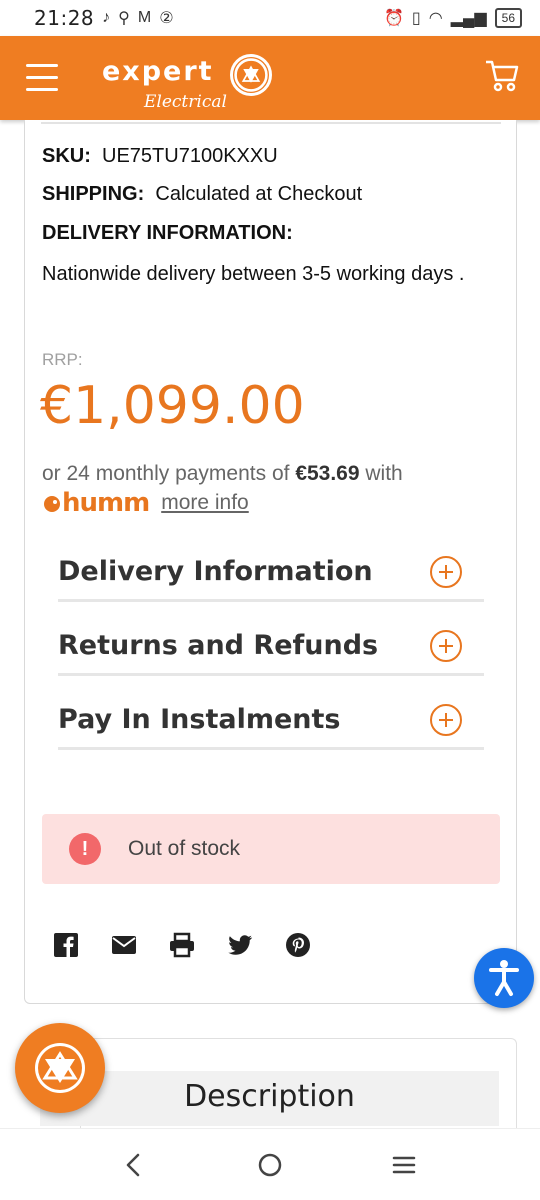 This screenshot has height=1200, width=540. Describe the element at coordinates (185, 102) in the screenshot. I see `logo-subtitle: Electrical` at that location.